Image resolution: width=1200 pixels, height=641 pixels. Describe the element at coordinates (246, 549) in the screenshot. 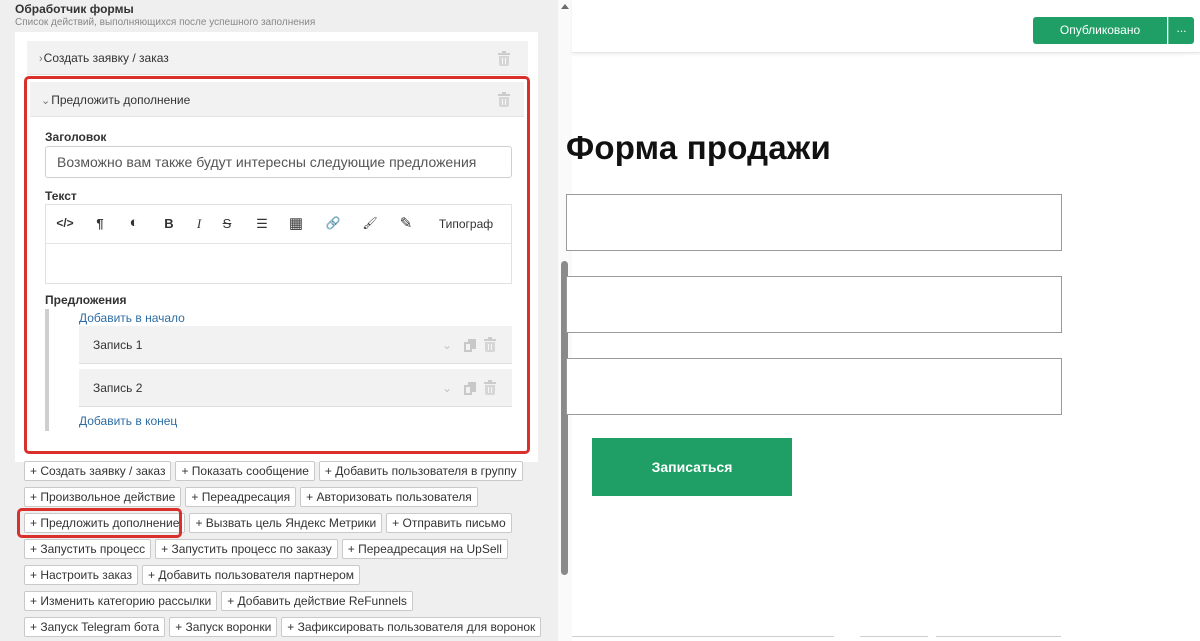

I see `add-start-order-process-button: + Запустить процесс по заказу` at that location.